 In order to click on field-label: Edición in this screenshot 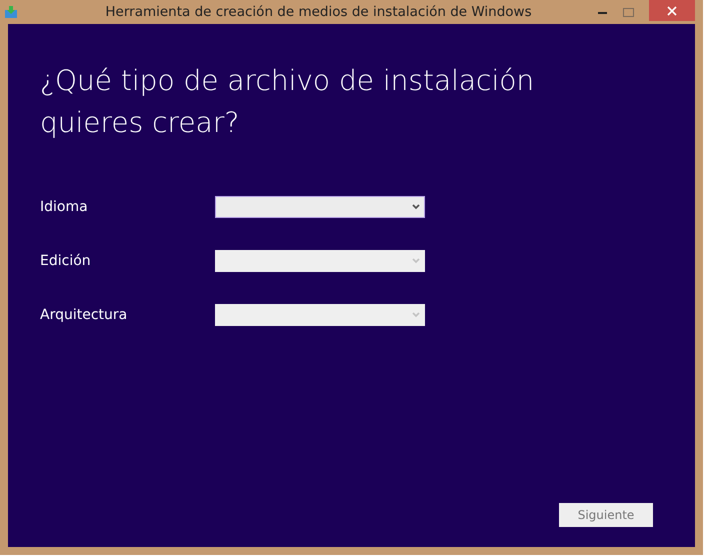, I will do `click(66, 261)`.